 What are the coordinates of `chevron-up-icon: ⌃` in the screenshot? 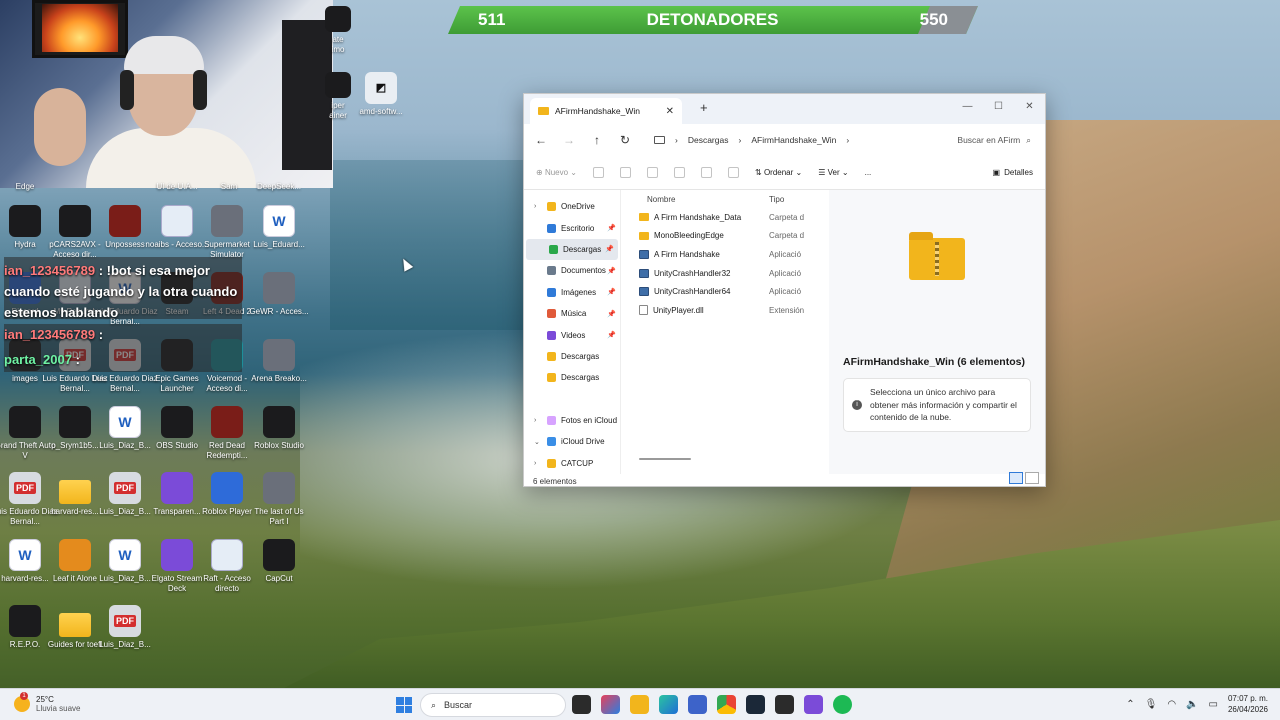 It's located at (1130, 704).